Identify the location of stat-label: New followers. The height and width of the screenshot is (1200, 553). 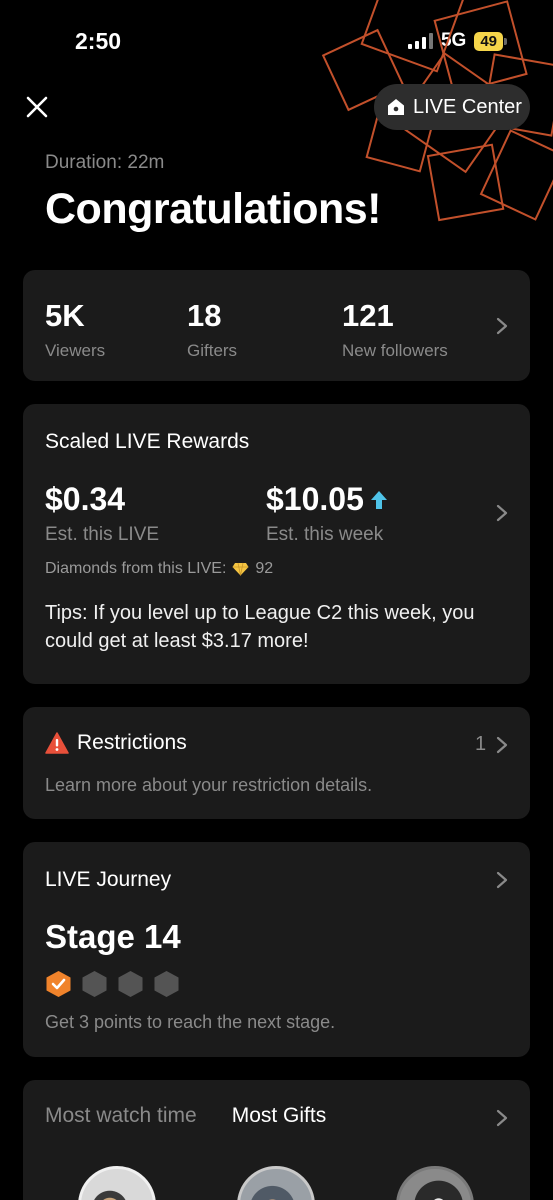
(395, 350).